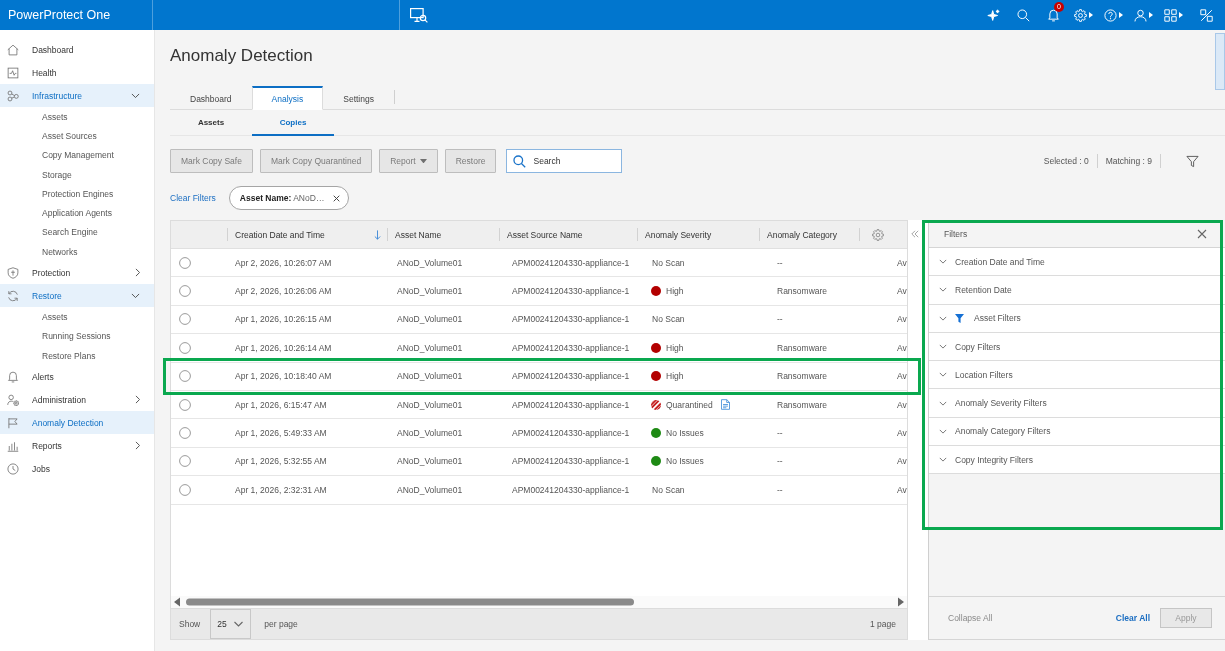 This screenshot has height=651, width=1225. What do you see at coordinates (242, 56) in the screenshot?
I see `page-title: Anomaly Detection` at bounding box center [242, 56].